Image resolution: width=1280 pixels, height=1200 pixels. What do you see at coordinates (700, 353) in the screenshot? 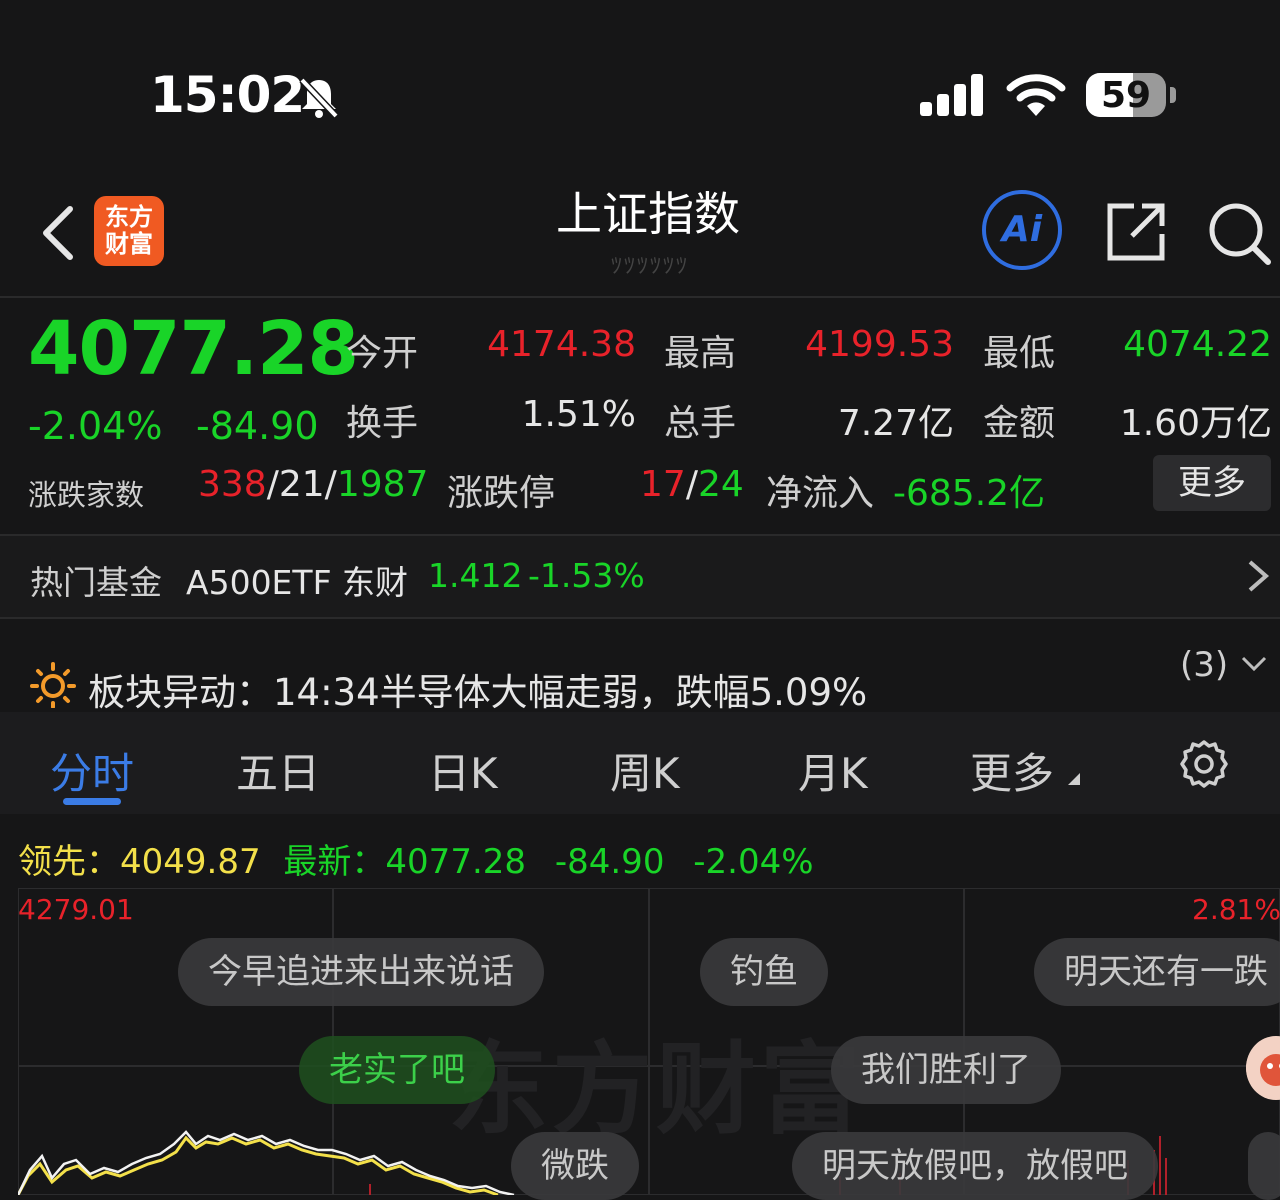
I see `high-label: 最高` at bounding box center [700, 353].